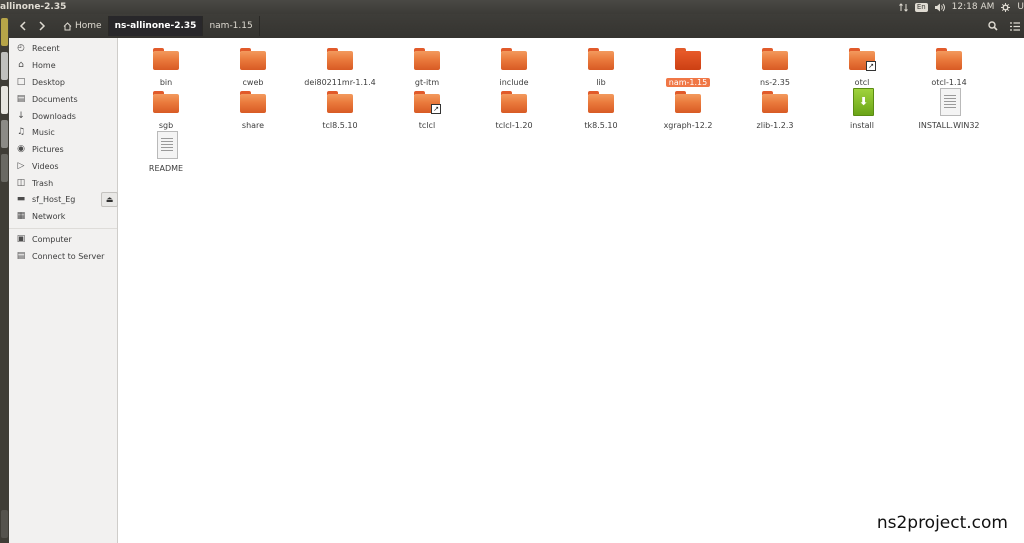  What do you see at coordinates (4, 278) in the screenshot?
I see `launcher` at bounding box center [4, 278].